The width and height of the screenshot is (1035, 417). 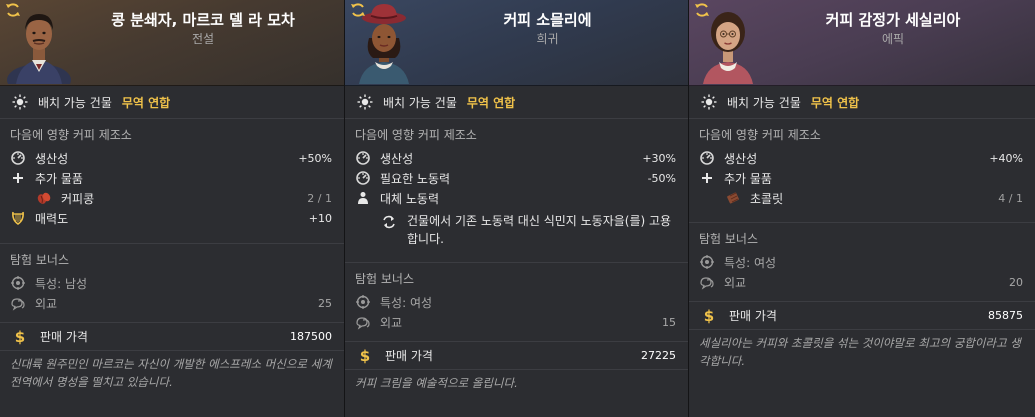 What do you see at coordinates (862, 43) in the screenshot?
I see `card-header: 커피 감정가 세실리아 에픽` at bounding box center [862, 43].